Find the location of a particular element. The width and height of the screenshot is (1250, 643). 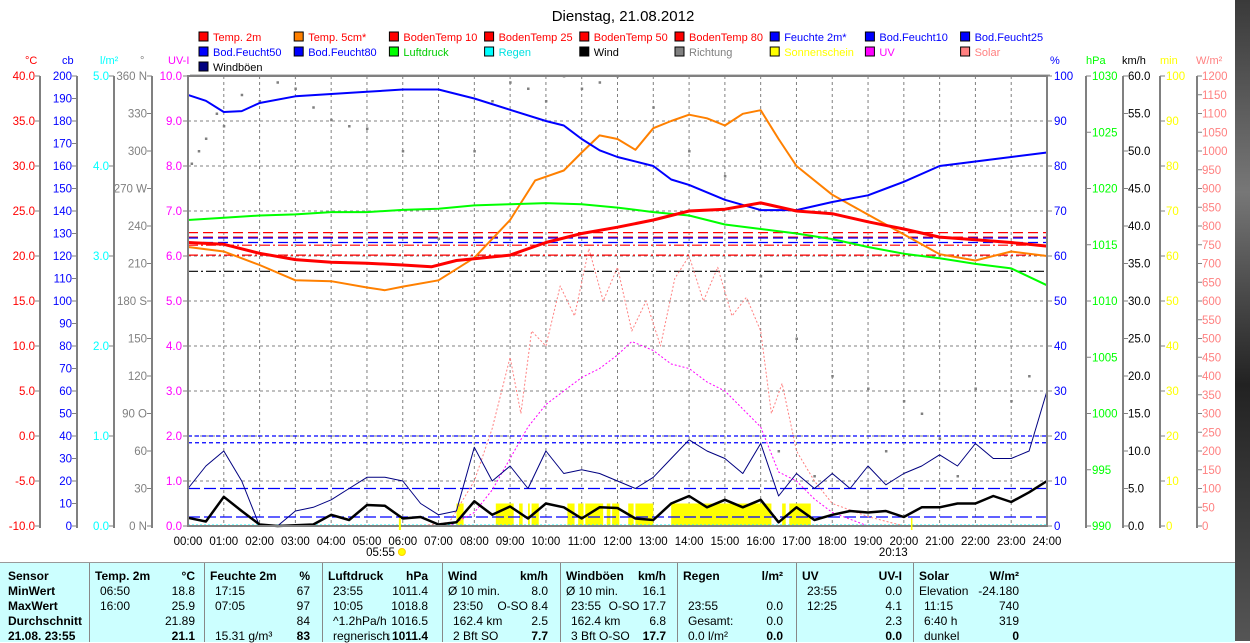

stat-value: 319 is located at coordinates (1008, 621).